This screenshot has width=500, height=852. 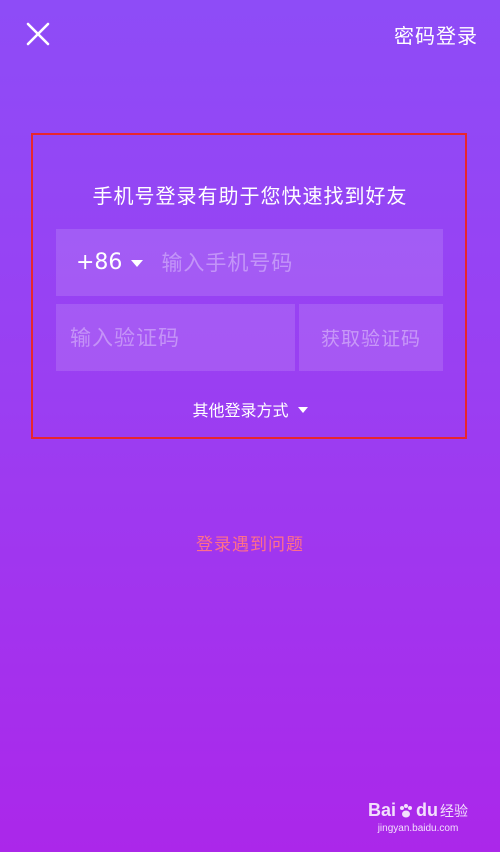 What do you see at coordinates (250, 542) in the screenshot?
I see `login-problem-link: 登录遇到问题` at bounding box center [250, 542].